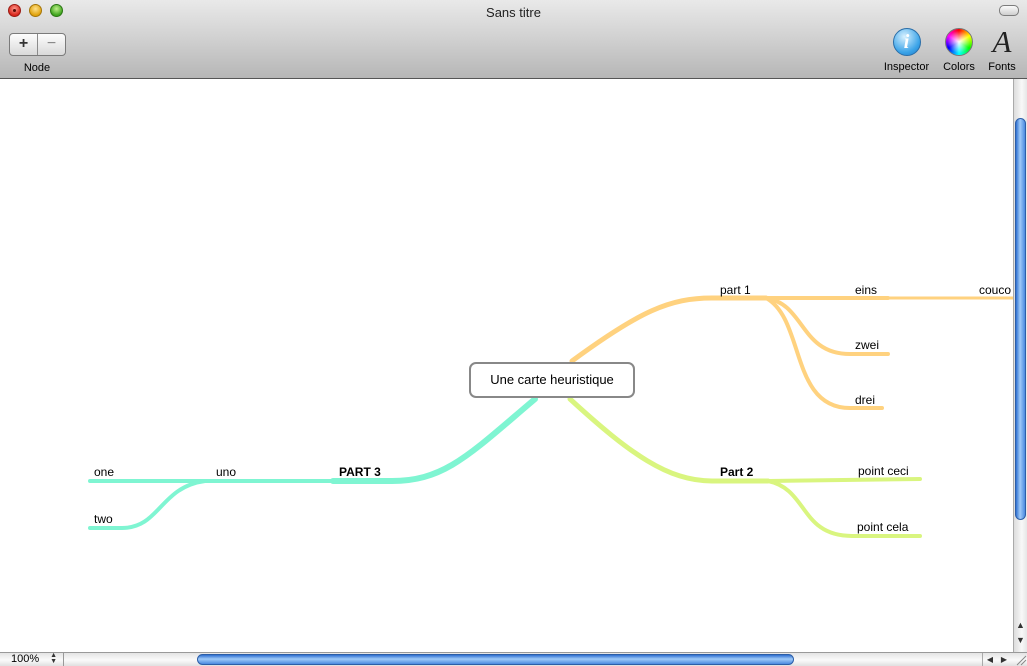  Describe the element at coordinates (906, 42) in the screenshot. I see `info-icon: i` at that location.